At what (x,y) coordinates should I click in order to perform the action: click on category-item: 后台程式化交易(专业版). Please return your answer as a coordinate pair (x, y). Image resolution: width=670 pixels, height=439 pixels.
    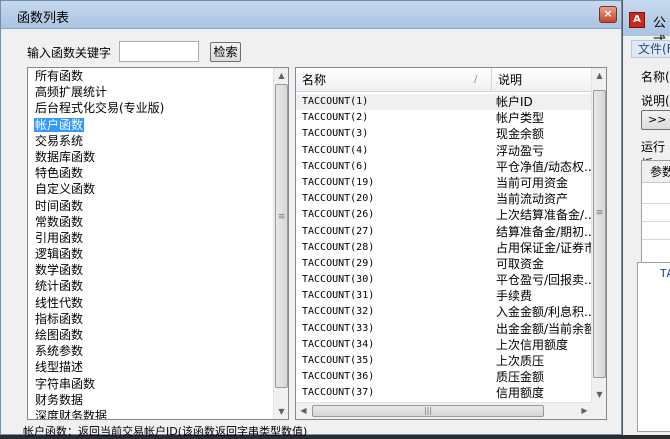
    Looking at the image, I should click on (151, 108).